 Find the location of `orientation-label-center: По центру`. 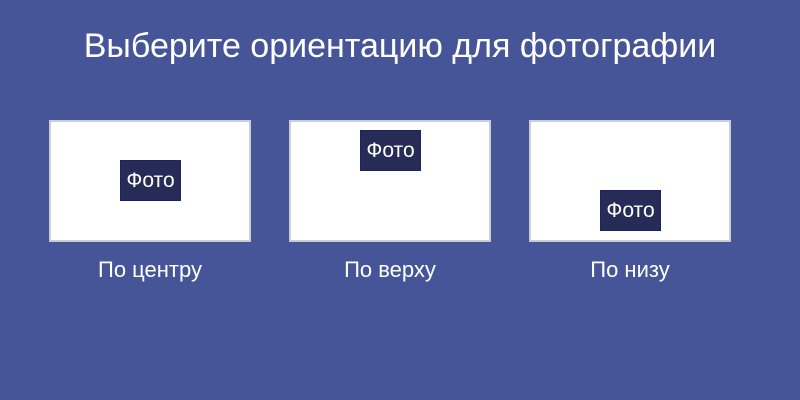

orientation-label-center: По центру is located at coordinates (150, 270).